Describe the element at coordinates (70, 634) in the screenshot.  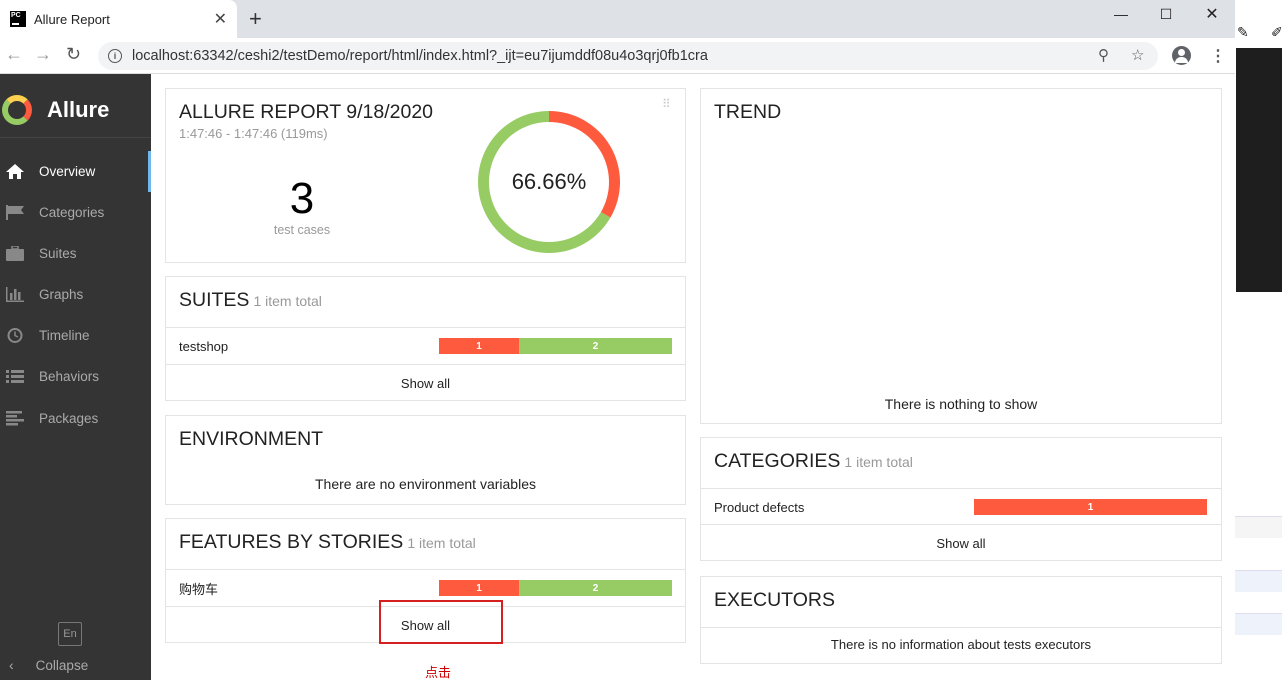
I see `language-switch: En` at that location.